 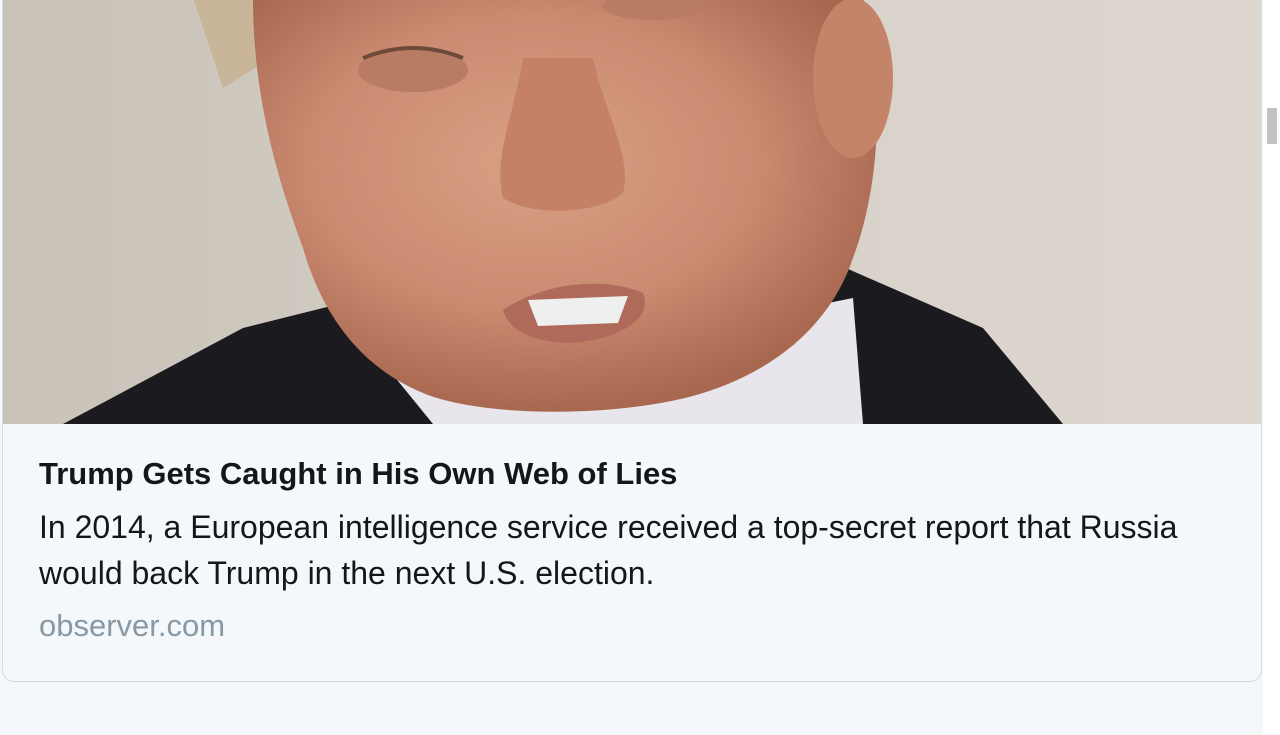 I want to click on card-domain: observer.com, so click(x=132, y=625).